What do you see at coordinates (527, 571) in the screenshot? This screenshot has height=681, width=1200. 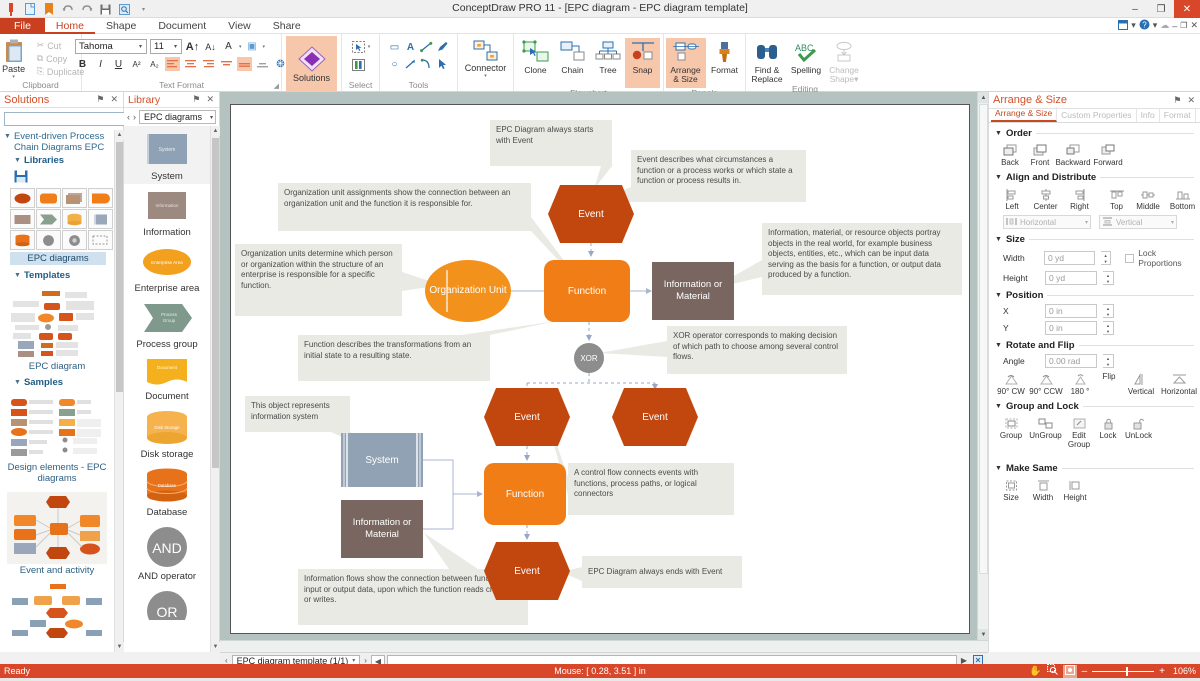 I see `node-event-bottom: Event` at bounding box center [527, 571].